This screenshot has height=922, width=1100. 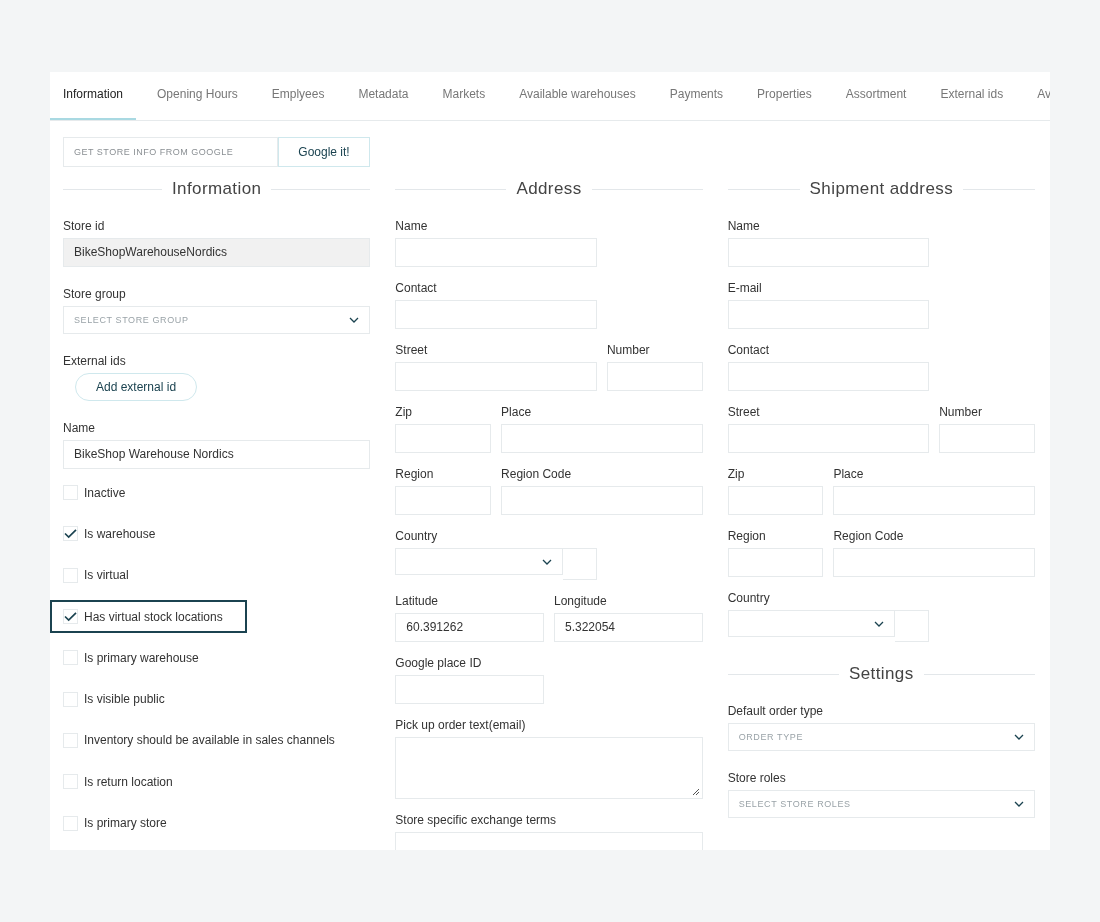 What do you see at coordinates (577, 96) in the screenshot?
I see `tab: Available warehouses` at bounding box center [577, 96].